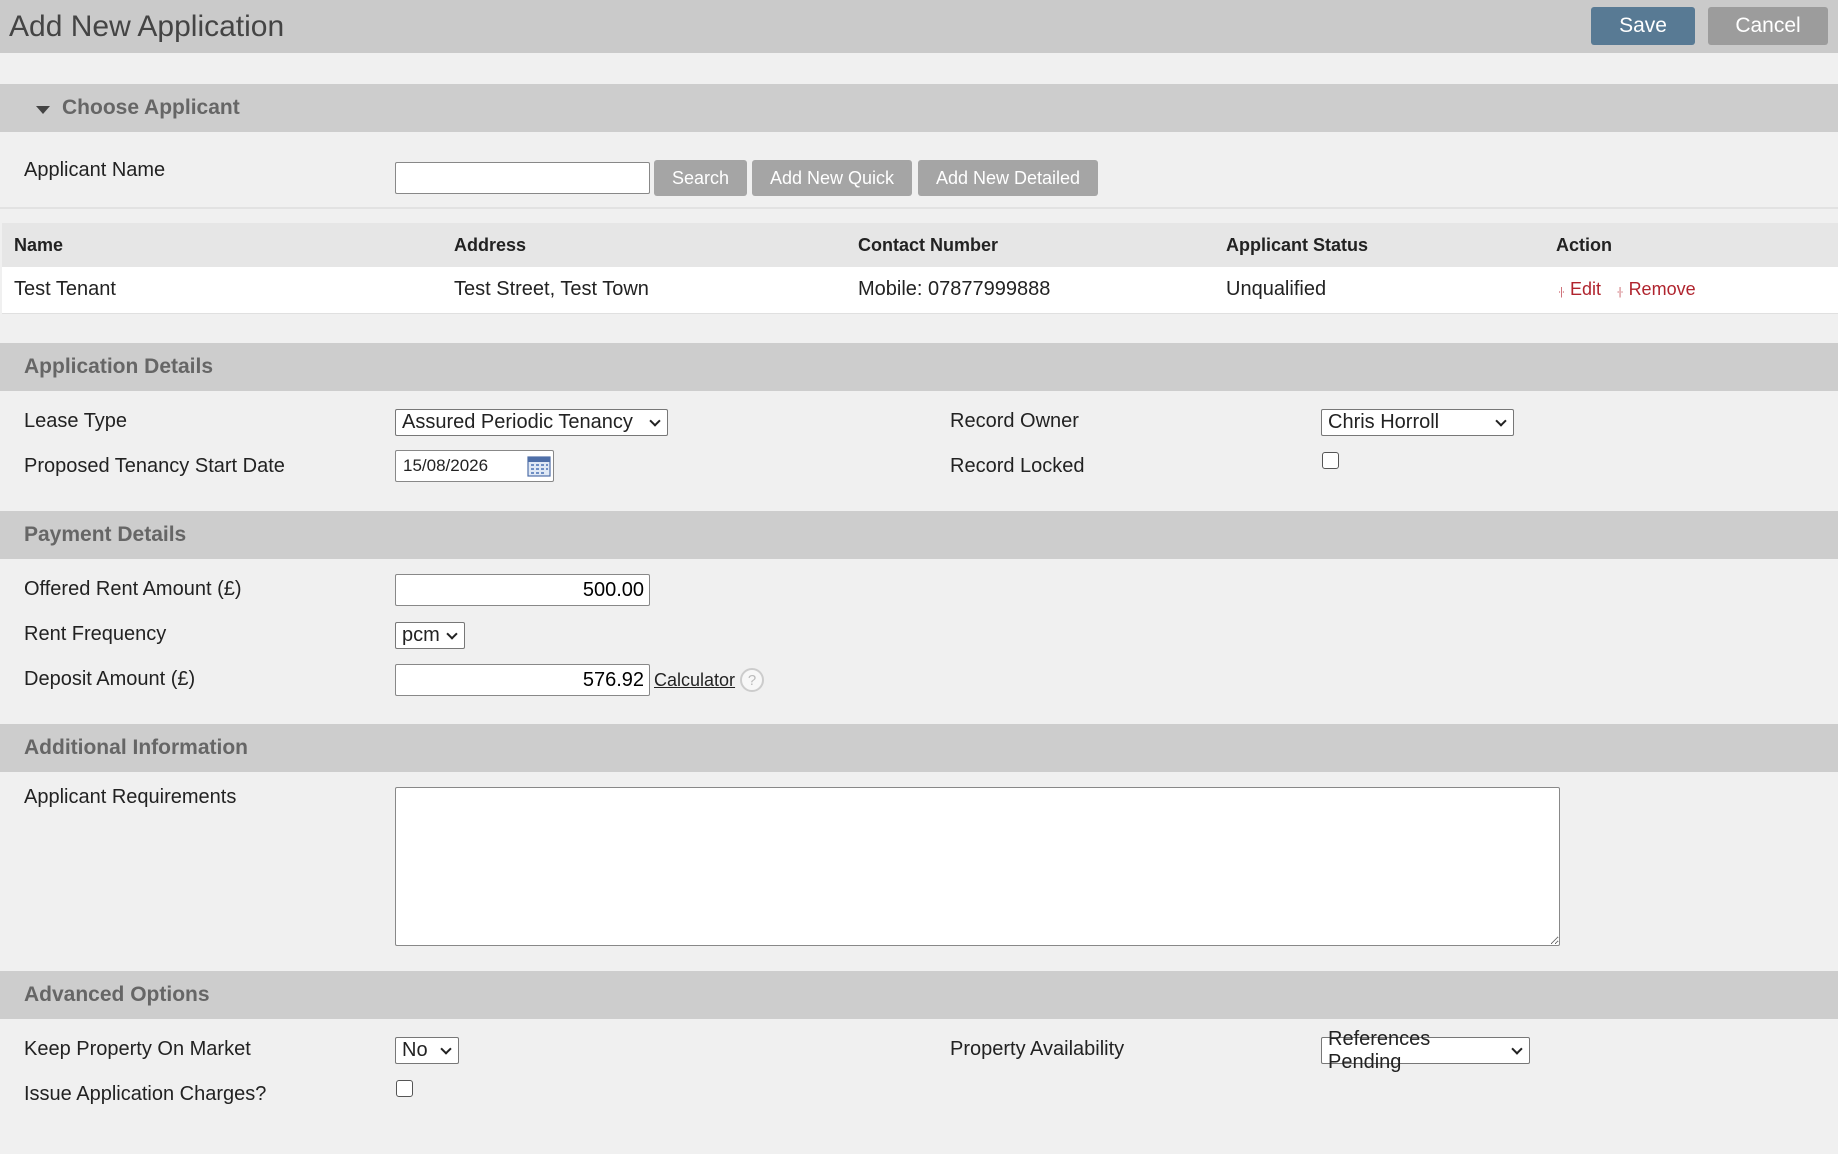 Image resolution: width=1838 pixels, height=1154 pixels. What do you see at coordinates (145, 1094) in the screenshot?
I see `issue-charges-label: Issue Application Charges?` at bounding box center [145, 1094].